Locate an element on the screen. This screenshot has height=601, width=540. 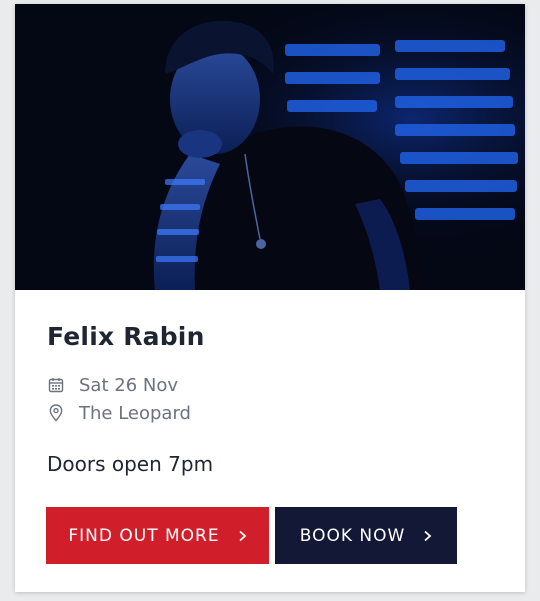
event-date: Sat 26 Nov is located at coordinates (128, 385).